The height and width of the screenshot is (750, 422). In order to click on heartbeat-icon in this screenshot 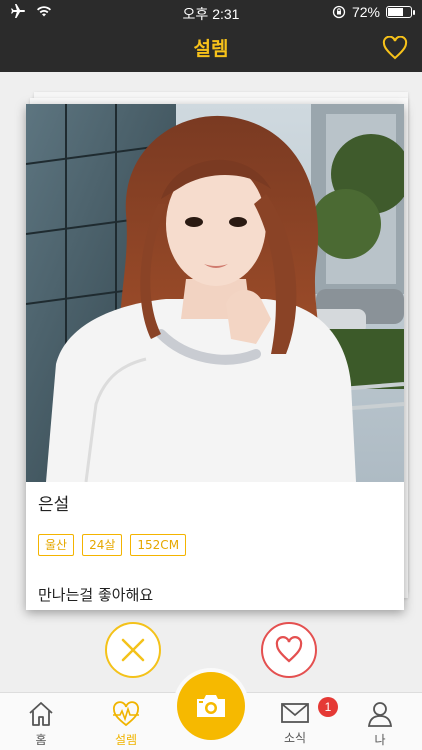, I will do `click(126, 714)`.